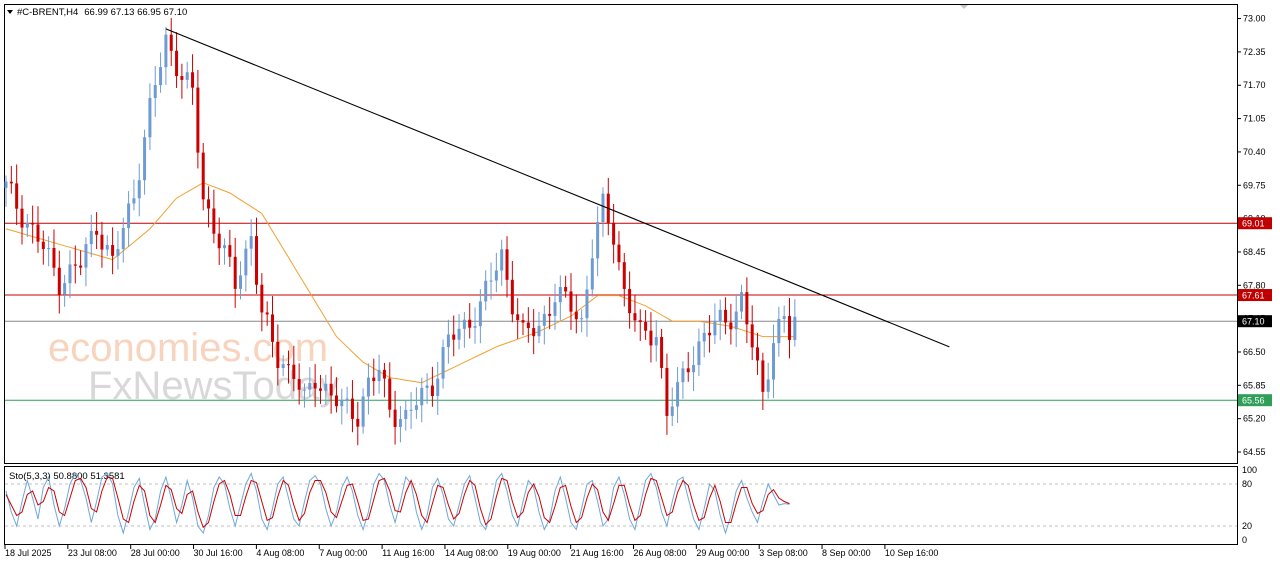 The height and width of the screenshot is (567, 1280). Describe the element at coordinates (1254, 152) in the screenshot. I see `price-axis-tick-label: 70.40` at that location.